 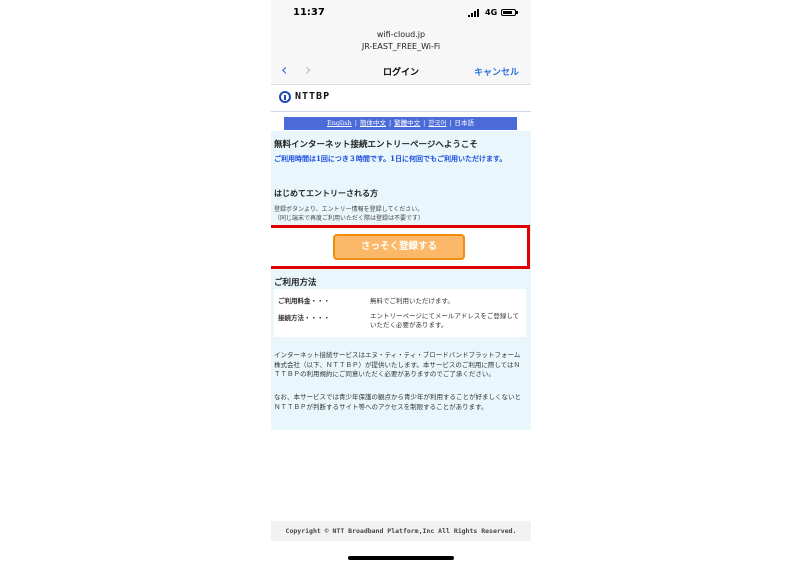 What do you see at coordinates (309, 12) in the screenshot?
I see `status-time: 11:37` at bounding box center [309, 12].